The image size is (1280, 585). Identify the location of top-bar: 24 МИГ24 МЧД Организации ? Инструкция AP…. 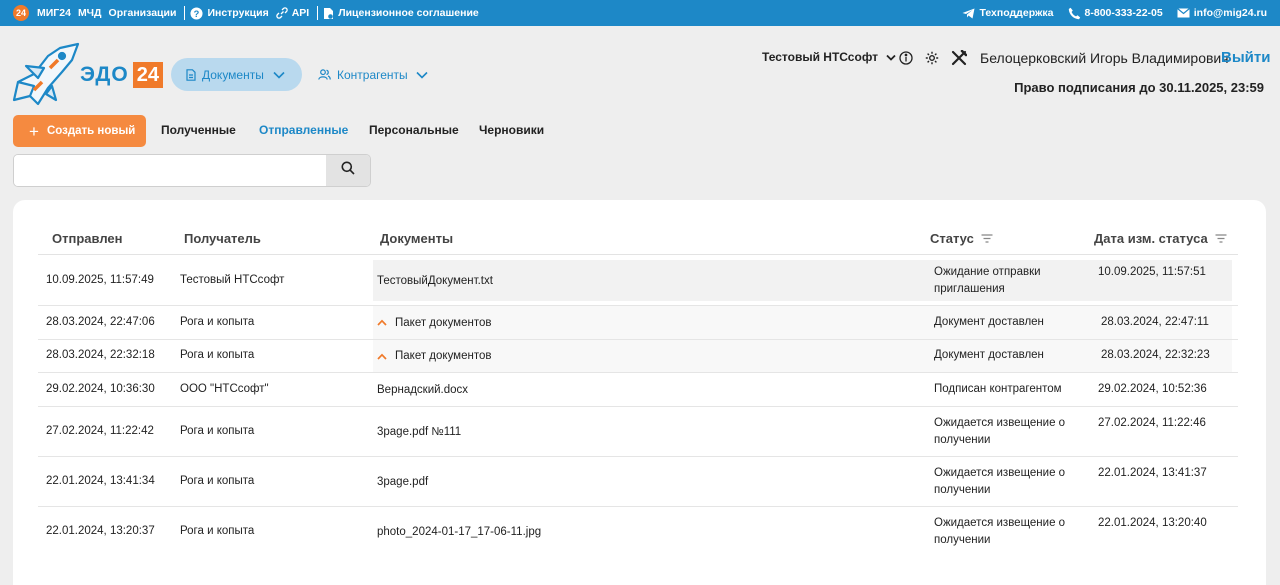
(640, 13).